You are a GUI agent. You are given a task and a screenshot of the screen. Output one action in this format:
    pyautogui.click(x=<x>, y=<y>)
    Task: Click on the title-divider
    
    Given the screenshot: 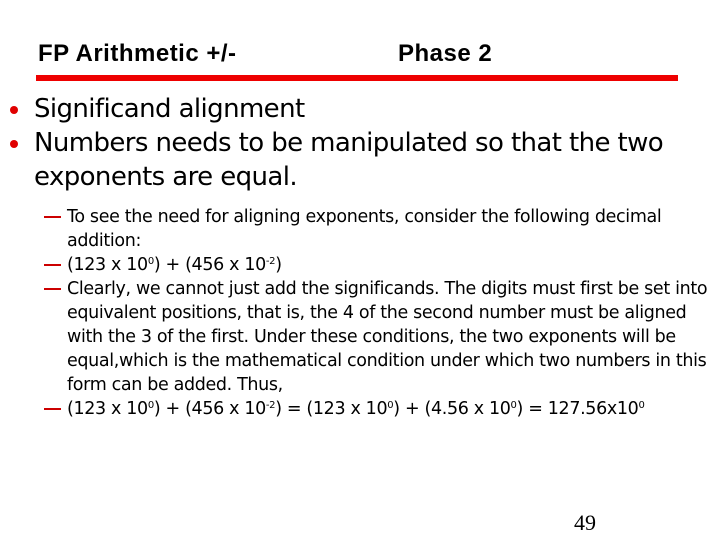 What is the action you would take?
    pyautogui.click(x=357, y=78)
    